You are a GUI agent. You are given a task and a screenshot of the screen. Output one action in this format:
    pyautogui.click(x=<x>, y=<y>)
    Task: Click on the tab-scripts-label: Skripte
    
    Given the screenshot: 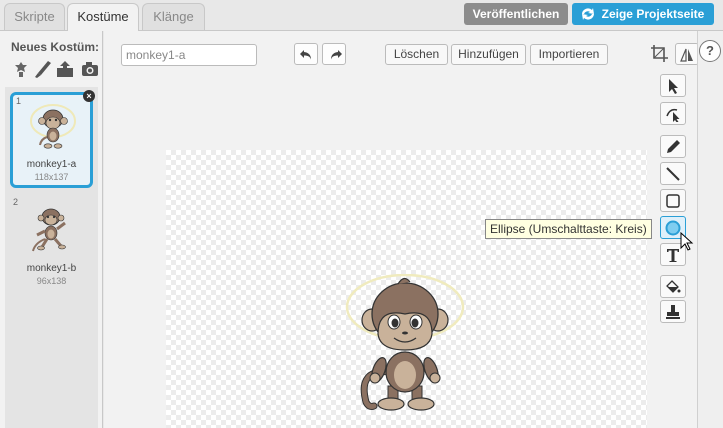 What is the action you would take?
    pyautogui.click(x=34, y=16)
    